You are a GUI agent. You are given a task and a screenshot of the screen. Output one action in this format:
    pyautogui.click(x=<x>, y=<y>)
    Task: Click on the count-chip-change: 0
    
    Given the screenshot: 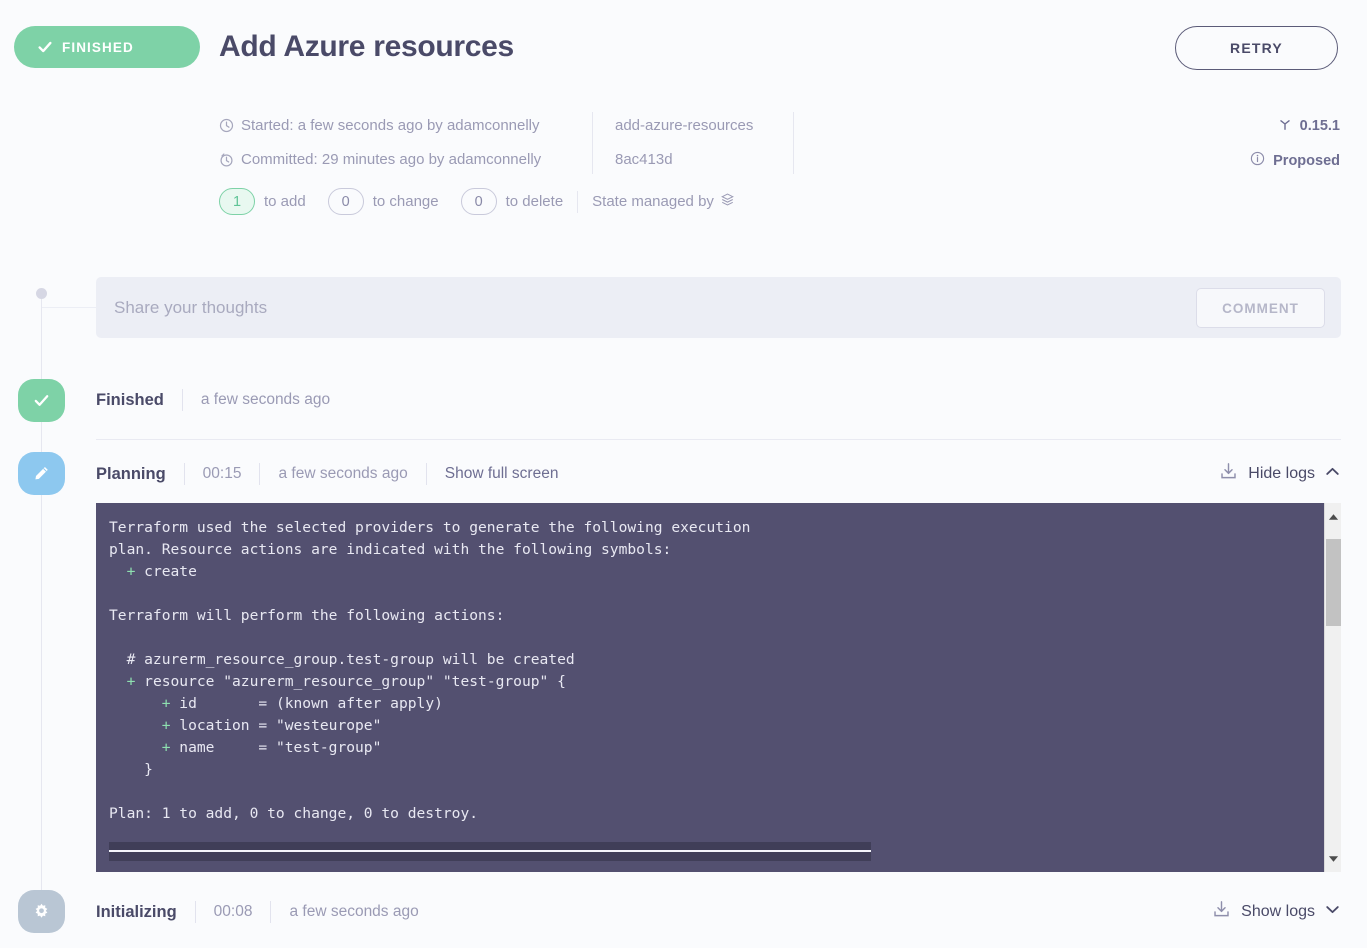 What is the action you would take?
    pyautogui.click(x=345, y=201)
    